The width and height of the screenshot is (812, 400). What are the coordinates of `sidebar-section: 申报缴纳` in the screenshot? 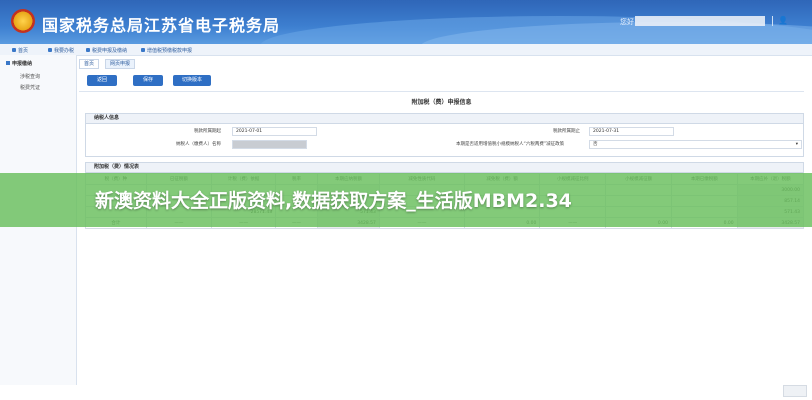 It's located at (19, 63).